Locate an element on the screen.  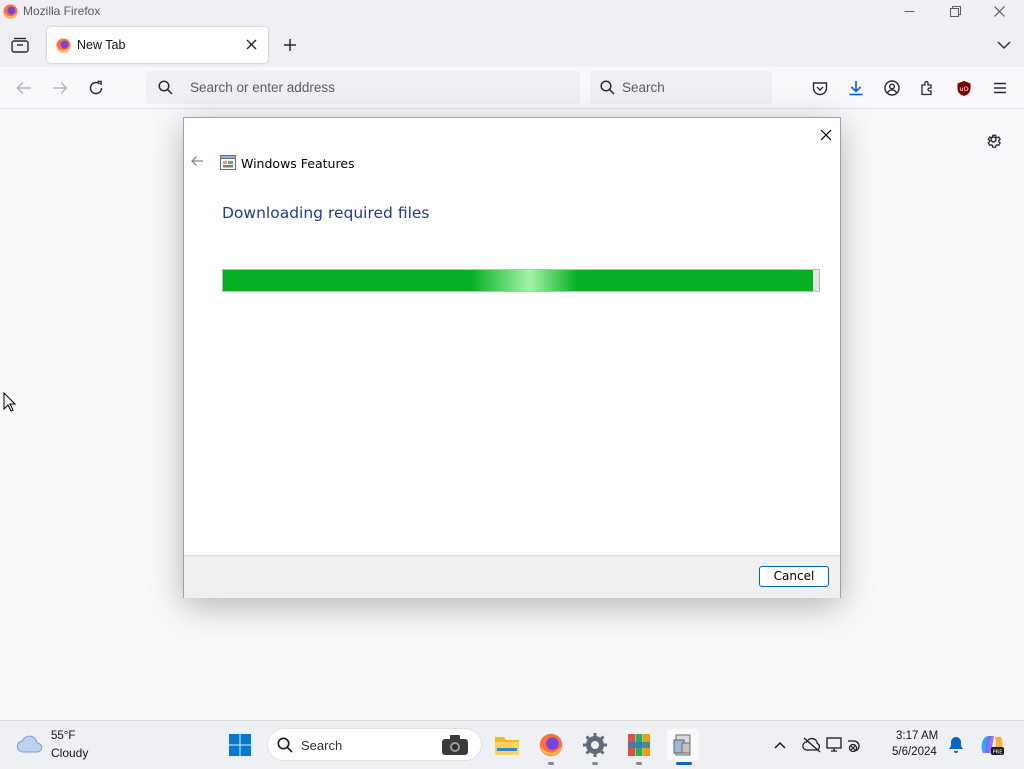
copilot-button: PRE is located at coordinates (992, 745).